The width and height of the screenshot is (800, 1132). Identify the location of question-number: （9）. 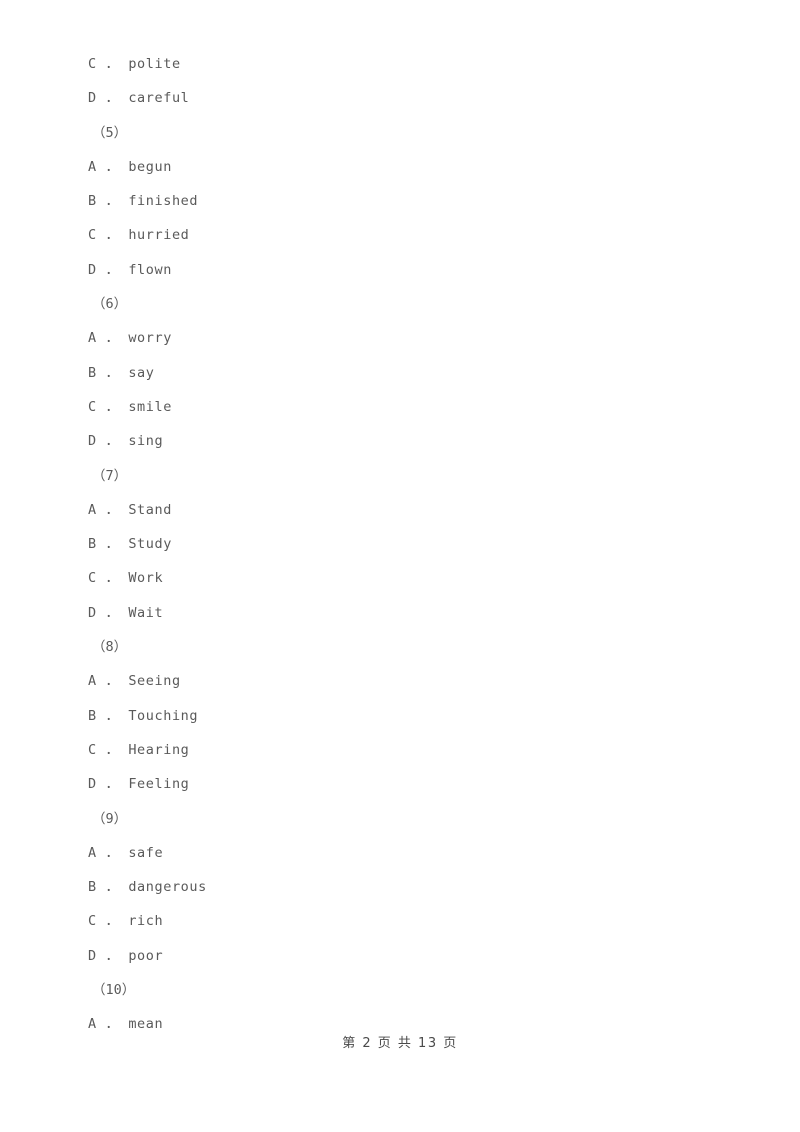
(398, 819).